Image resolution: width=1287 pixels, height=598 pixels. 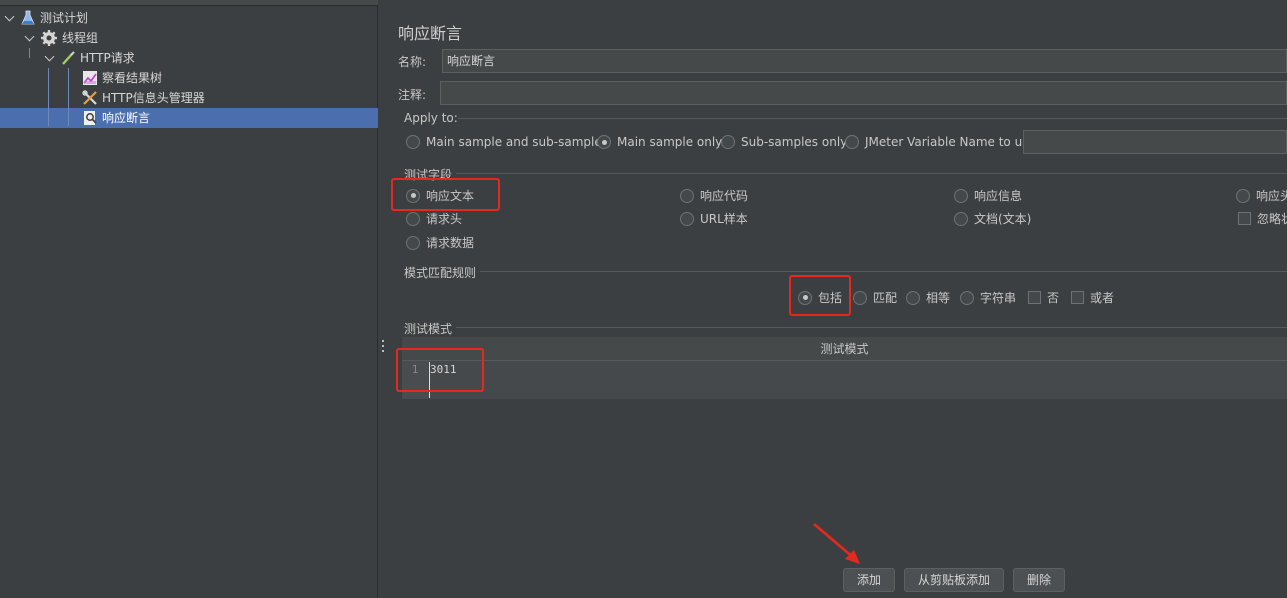 I want to click on apply-to-main-and-sub-radio: Main sample and sub-samples, so click(x=507, y=142).